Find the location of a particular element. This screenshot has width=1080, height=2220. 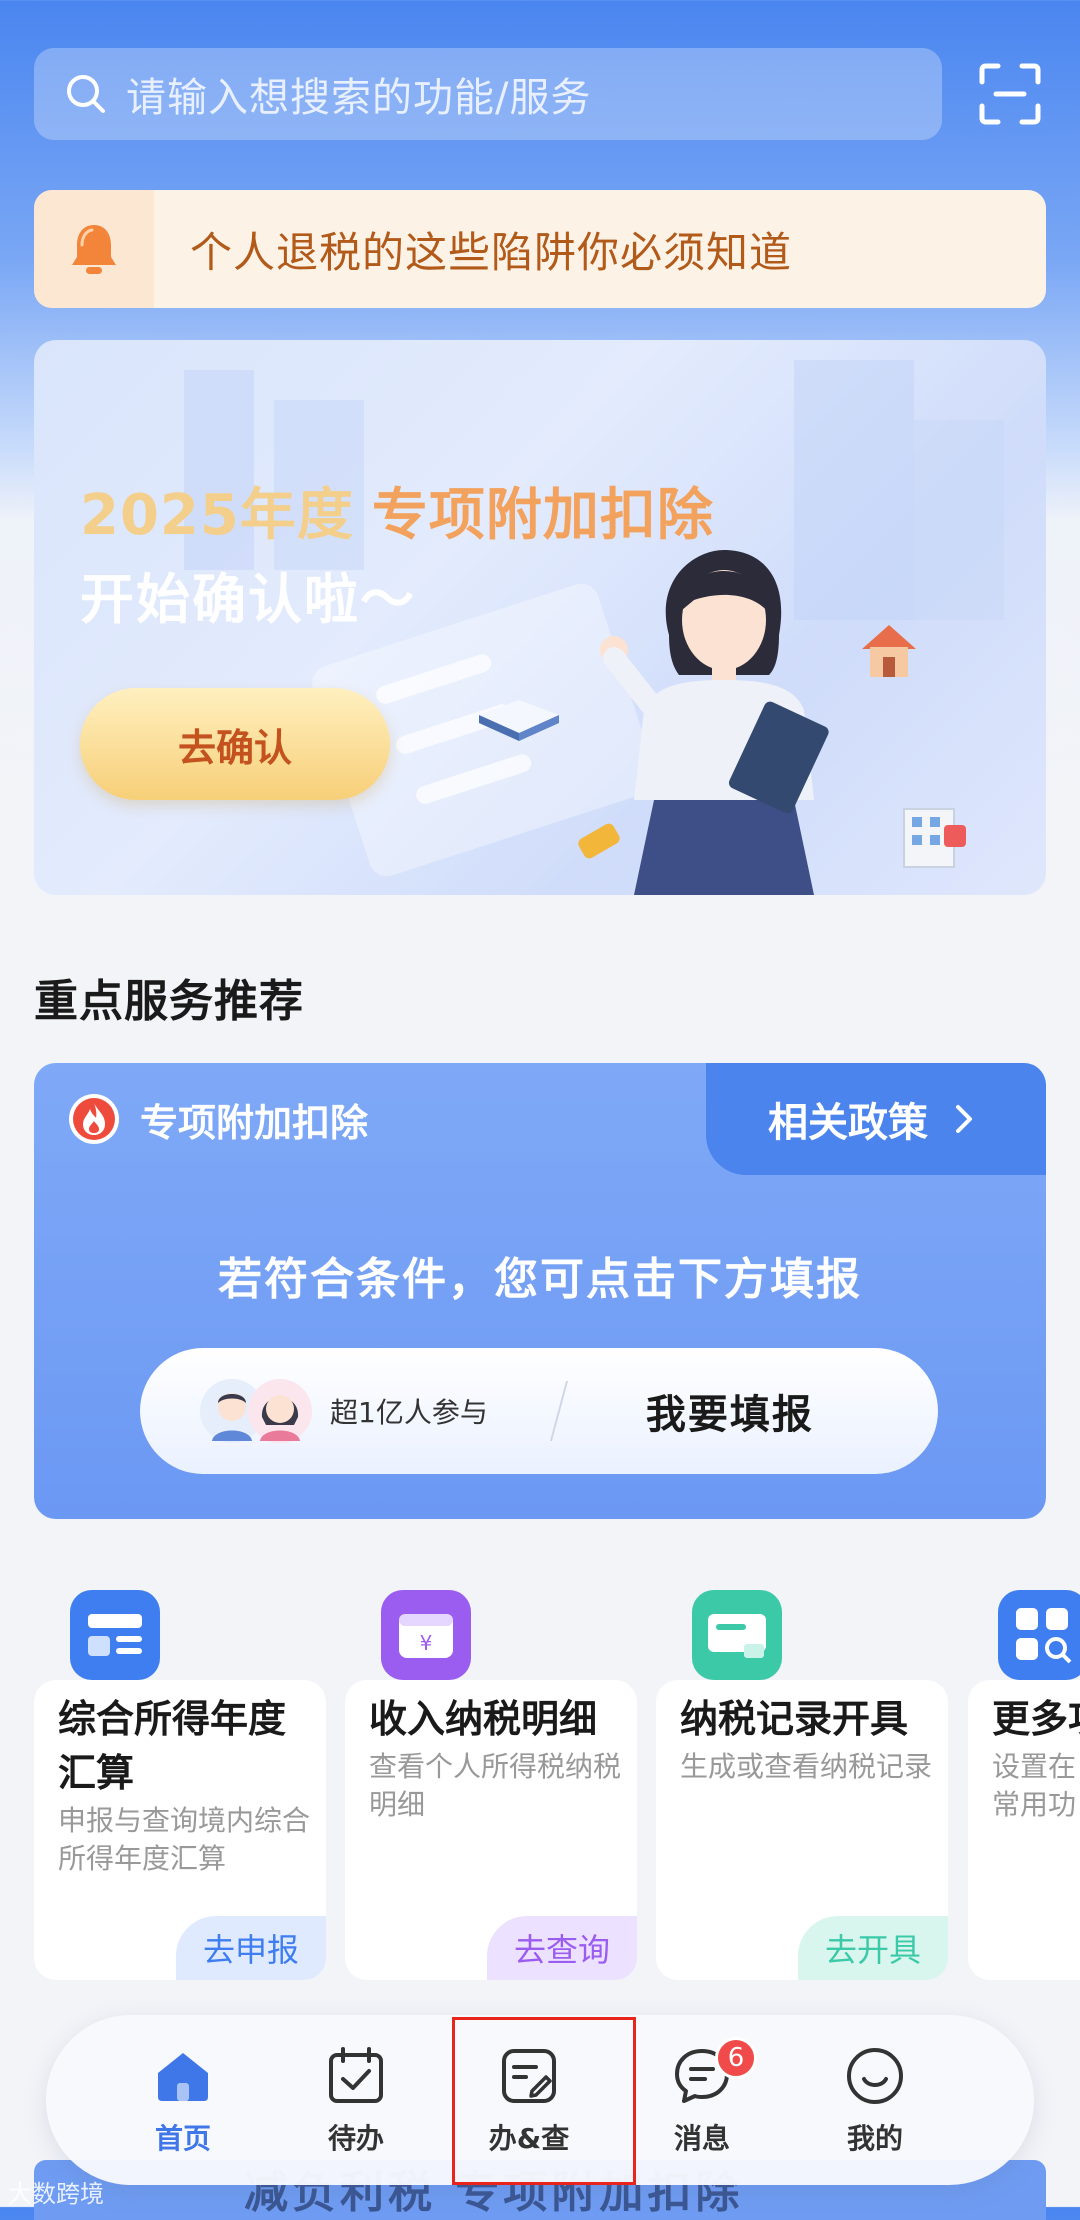

nav-mine: 我的 is located at coordinates (875, 2101).